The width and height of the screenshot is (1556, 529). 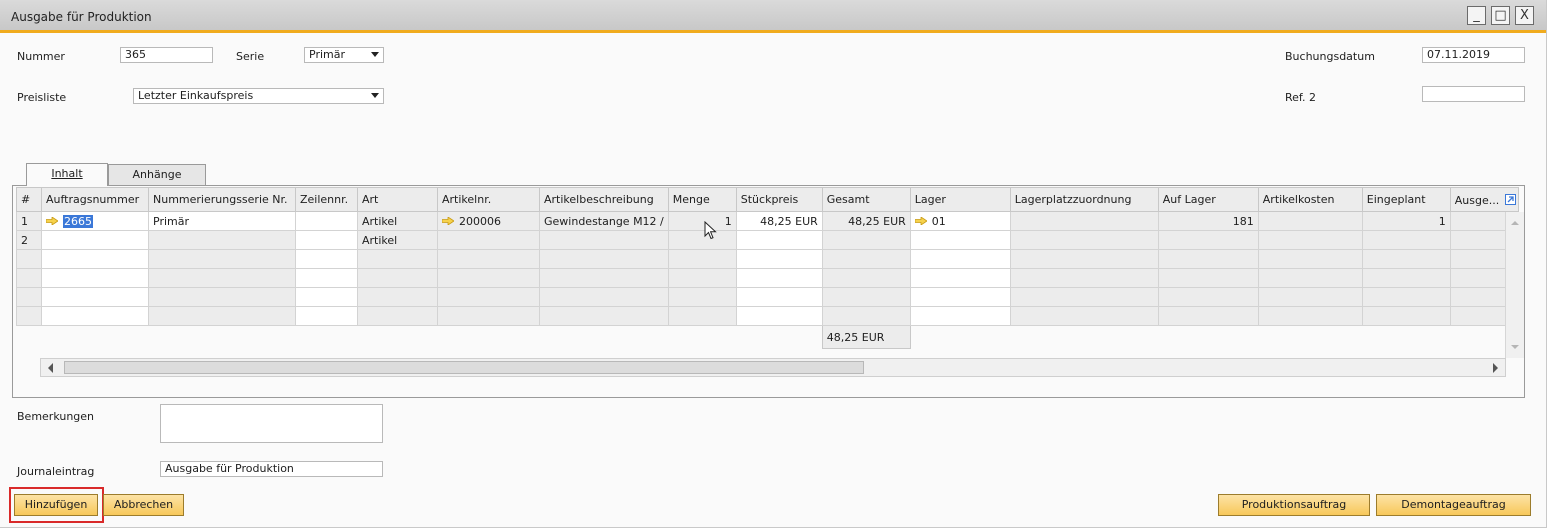 I want to click on journaleintrag-field: Ausgabe für Produktion, so click(x=271, y=469).